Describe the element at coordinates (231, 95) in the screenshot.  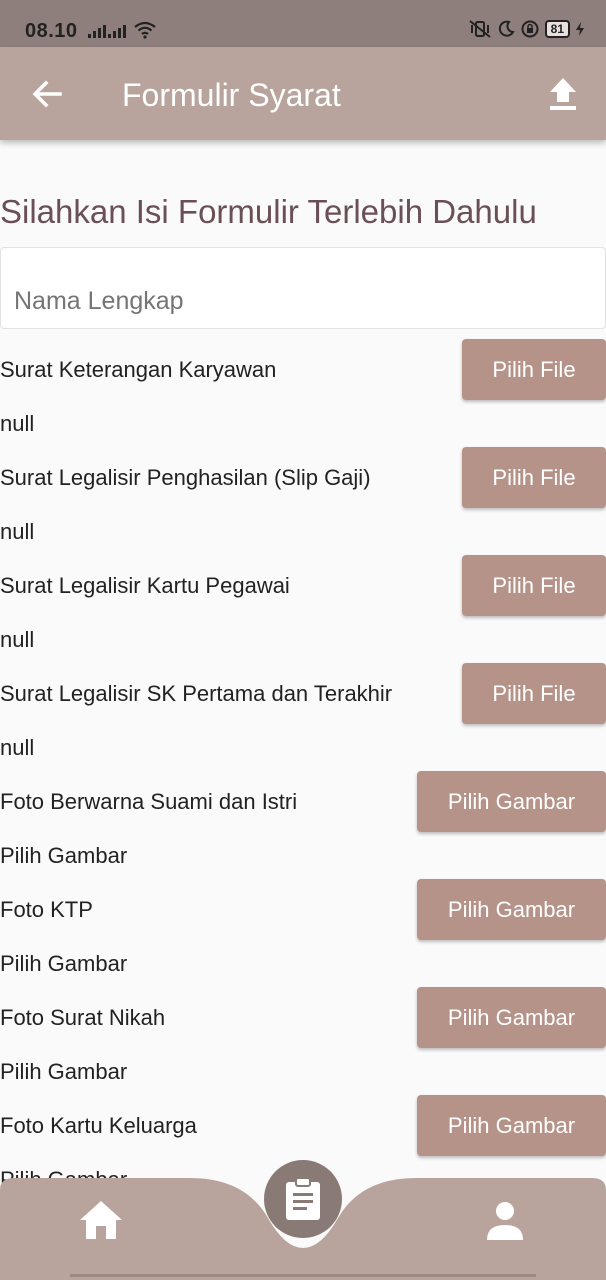
I see `page-title: Formulir Syarat` at that location.